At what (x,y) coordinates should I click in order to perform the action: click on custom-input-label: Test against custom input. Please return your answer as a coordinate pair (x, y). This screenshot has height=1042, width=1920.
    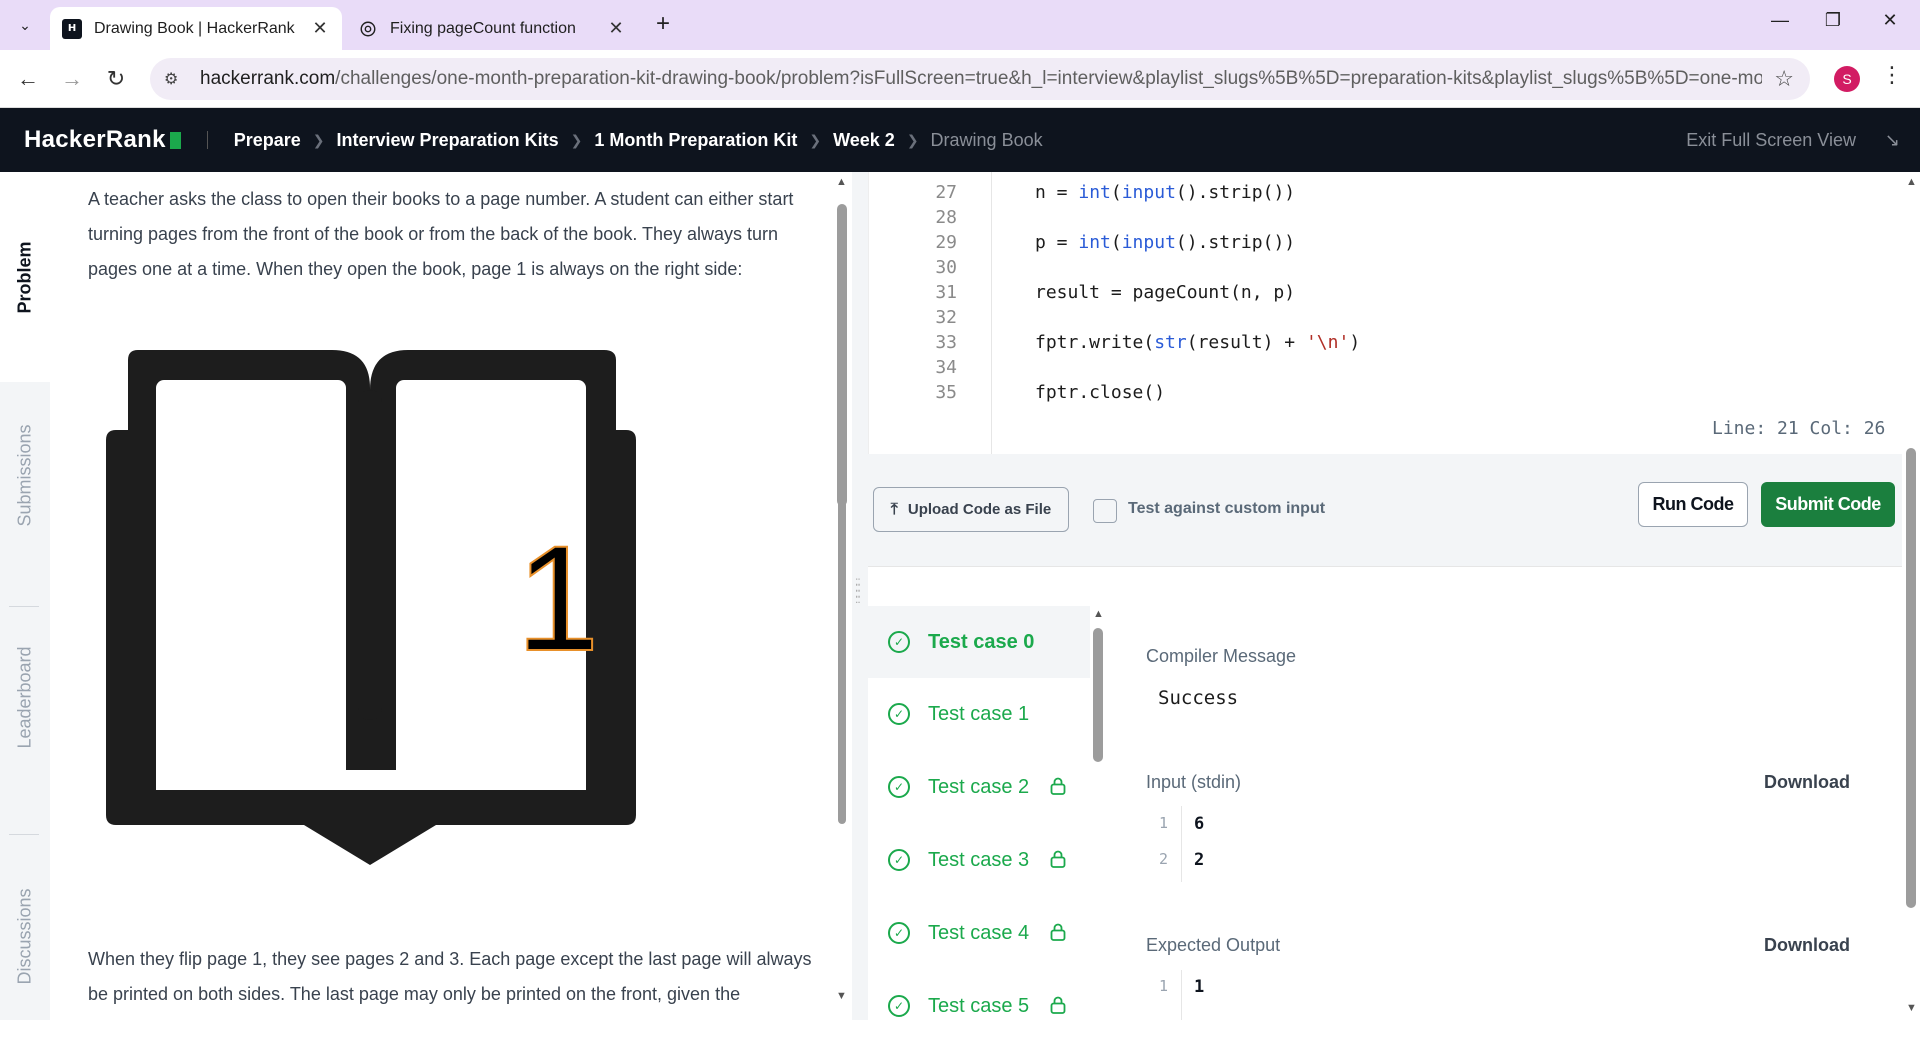
    Looking at the image, I should click on (1226, 509).